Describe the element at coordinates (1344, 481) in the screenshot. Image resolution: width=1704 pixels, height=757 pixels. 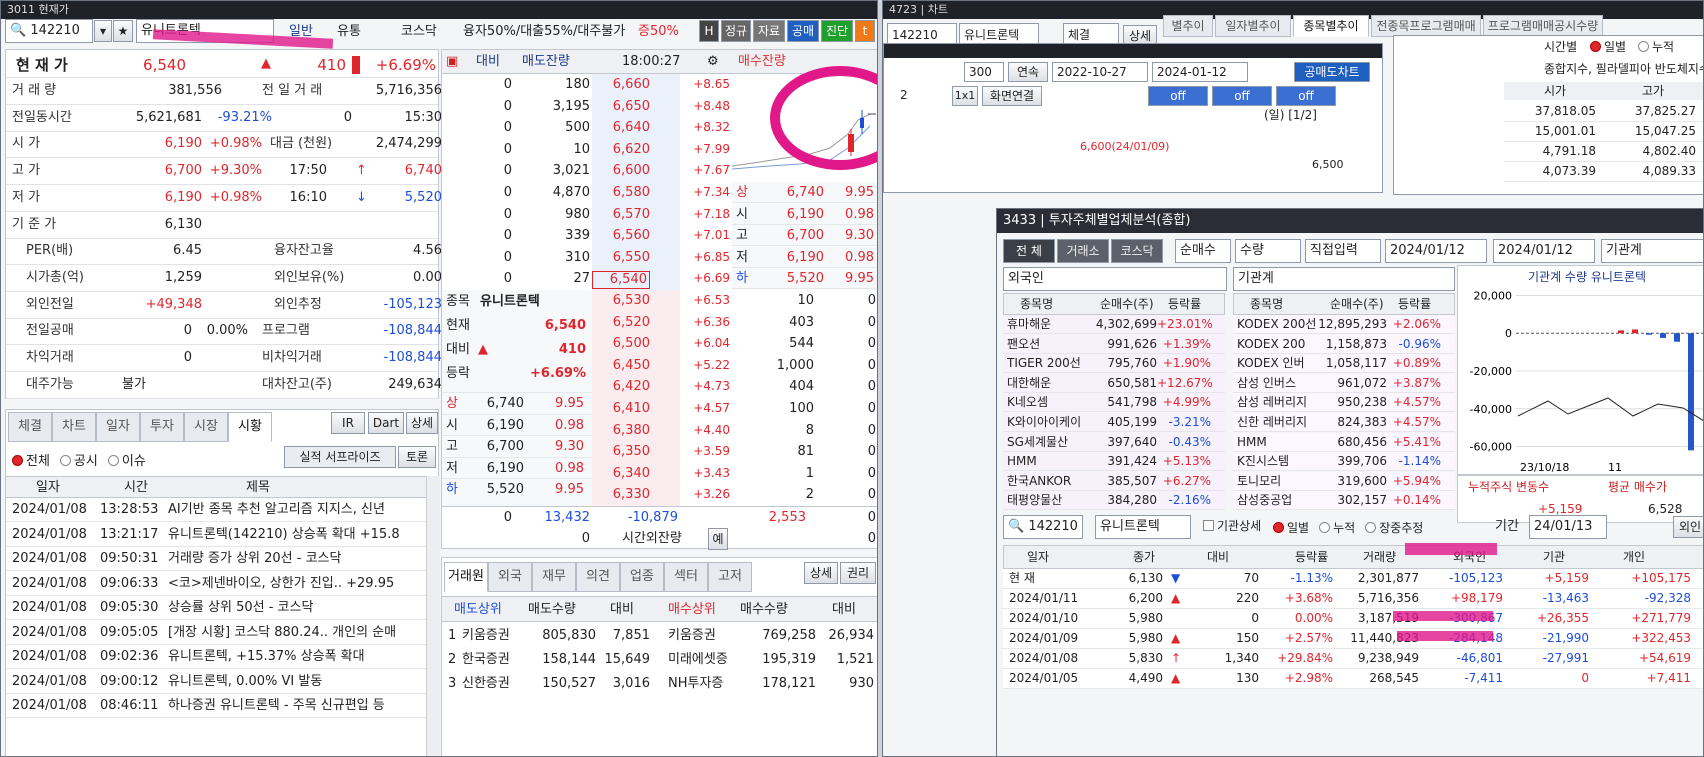
I see `w3-inst-row: 토니모리 319,600 +5.94%` at that location.